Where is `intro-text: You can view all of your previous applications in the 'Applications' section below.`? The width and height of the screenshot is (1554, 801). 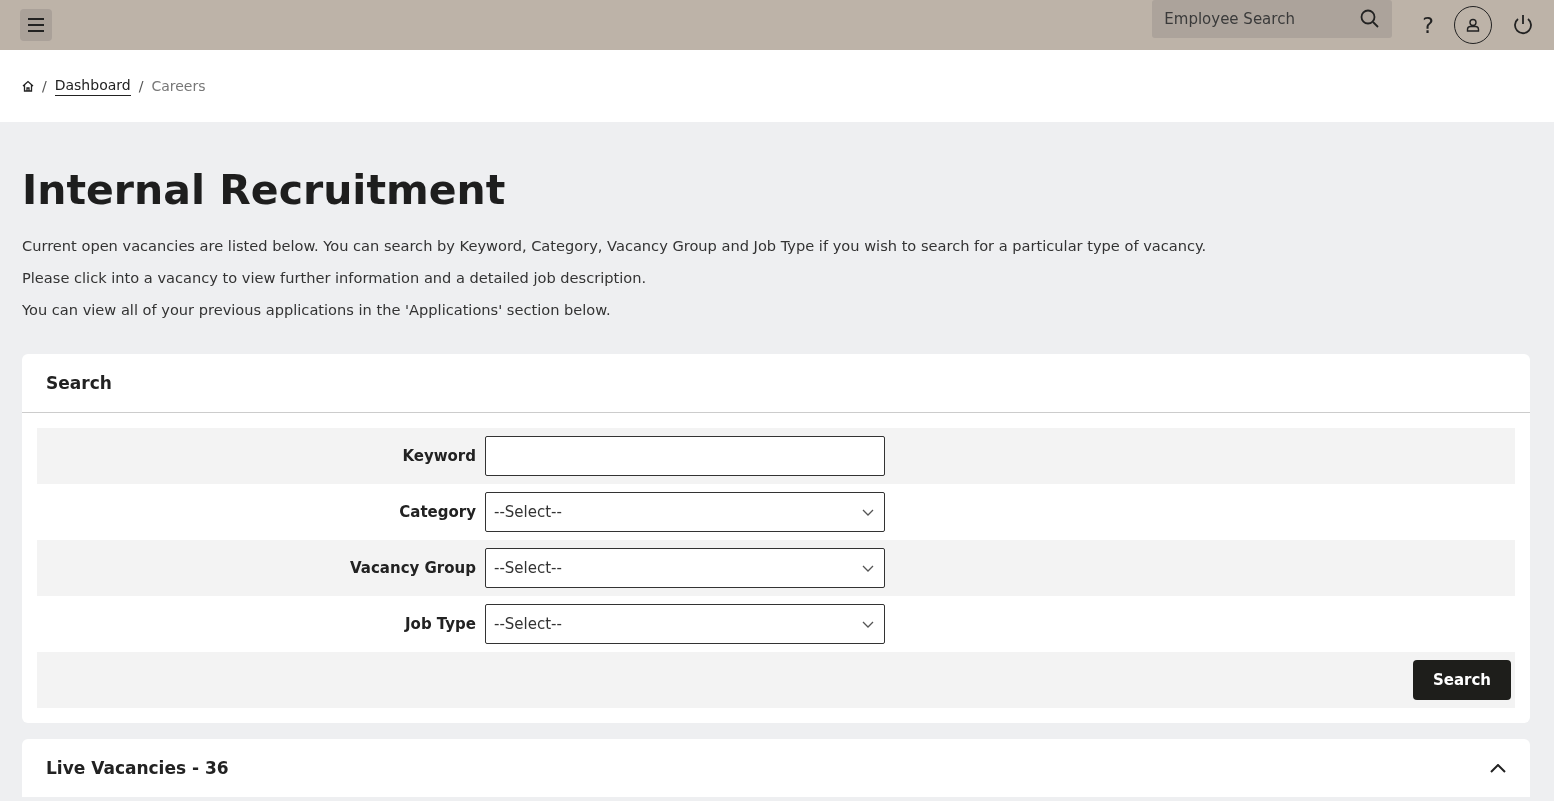
intro-text: You can view all of your previous applications in the 'Applications' section below. is located at coordinates (317, 310).